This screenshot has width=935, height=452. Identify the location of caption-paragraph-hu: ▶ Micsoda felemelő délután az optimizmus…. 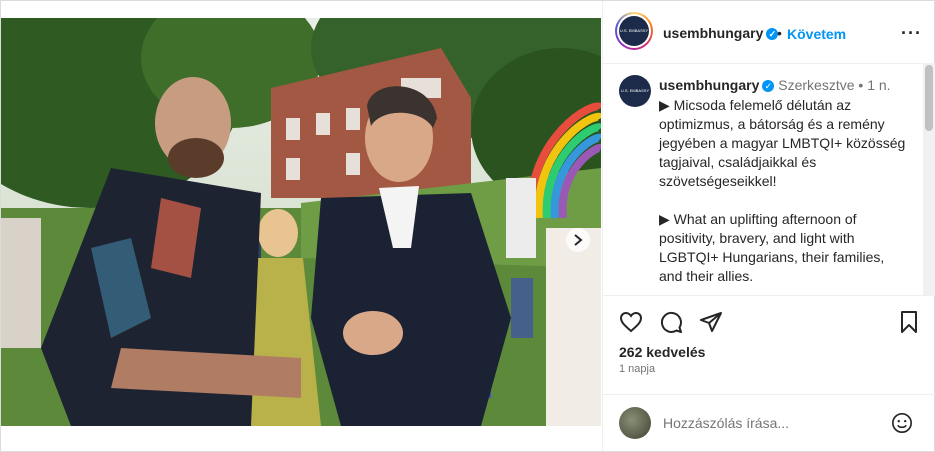
(782, 143).